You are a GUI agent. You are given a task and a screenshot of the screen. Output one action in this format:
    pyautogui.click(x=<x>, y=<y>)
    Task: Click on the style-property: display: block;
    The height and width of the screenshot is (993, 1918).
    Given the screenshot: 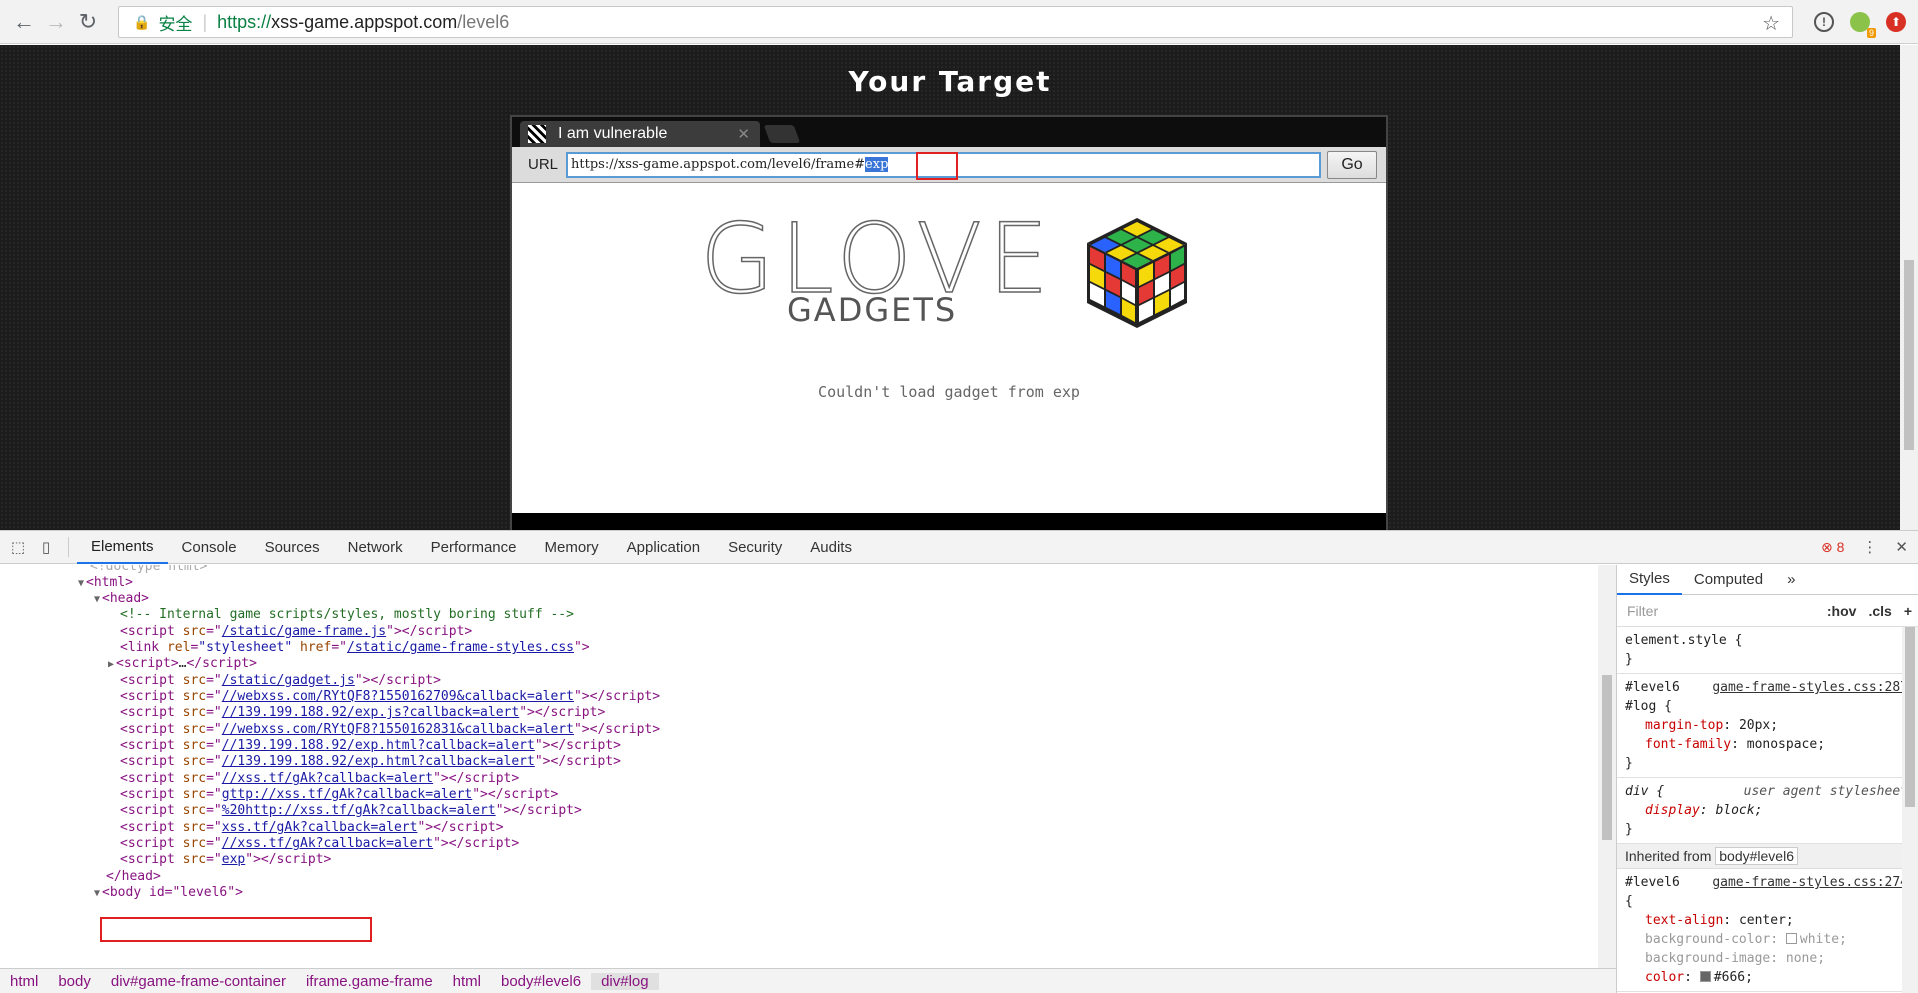 What is the action you would take?
    pyautogui.click(x=1704, y=810)
    